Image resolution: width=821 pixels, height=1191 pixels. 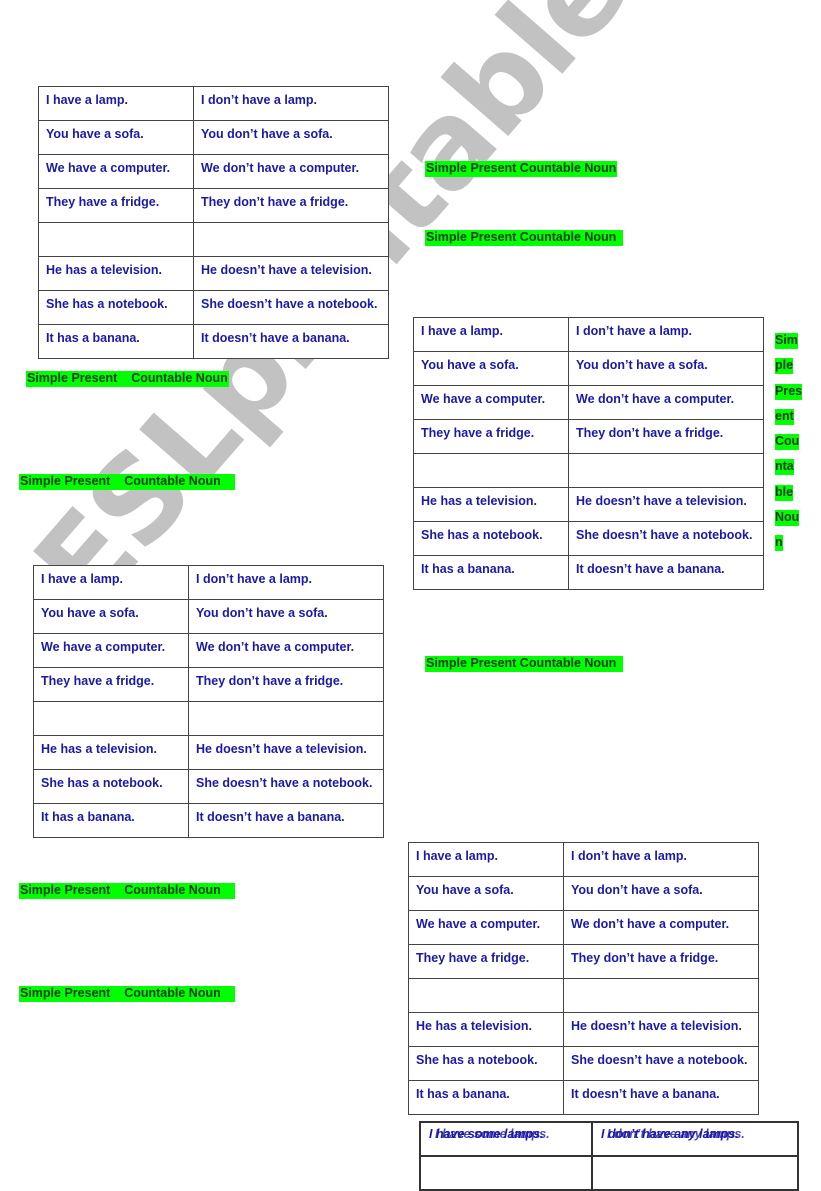 What do you see at coordinates (786, 341) in the screenshot?
I see `vertical-label-fragment: Sim` at bounding box center [786, 341].